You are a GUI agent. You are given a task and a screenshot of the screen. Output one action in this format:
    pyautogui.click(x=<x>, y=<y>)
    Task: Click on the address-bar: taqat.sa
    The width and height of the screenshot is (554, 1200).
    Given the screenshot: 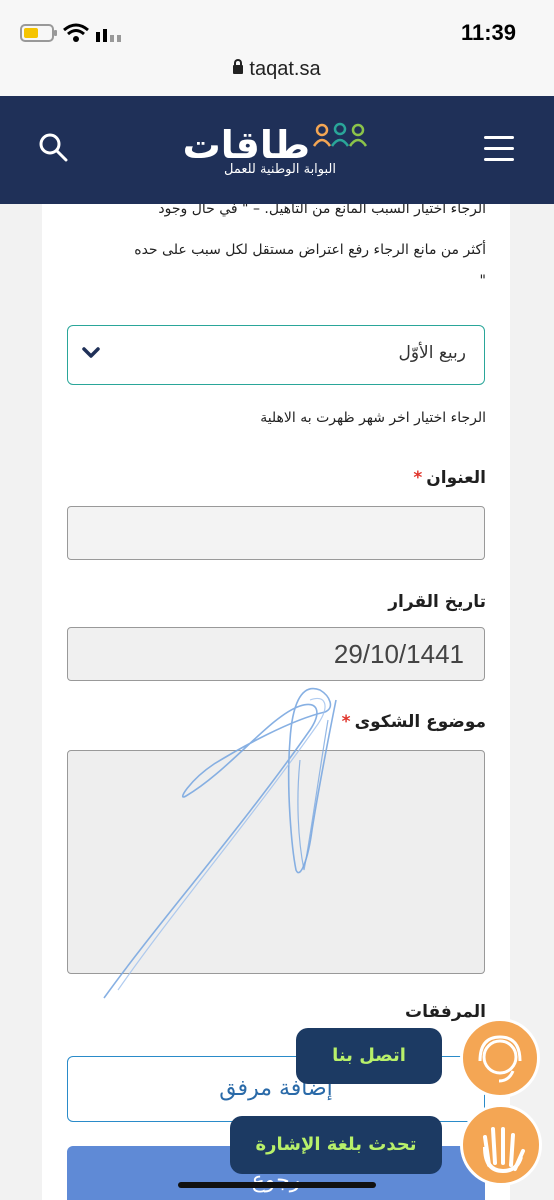 What is the action you would take?
    pyautogui.click(x=277, y=69)
    